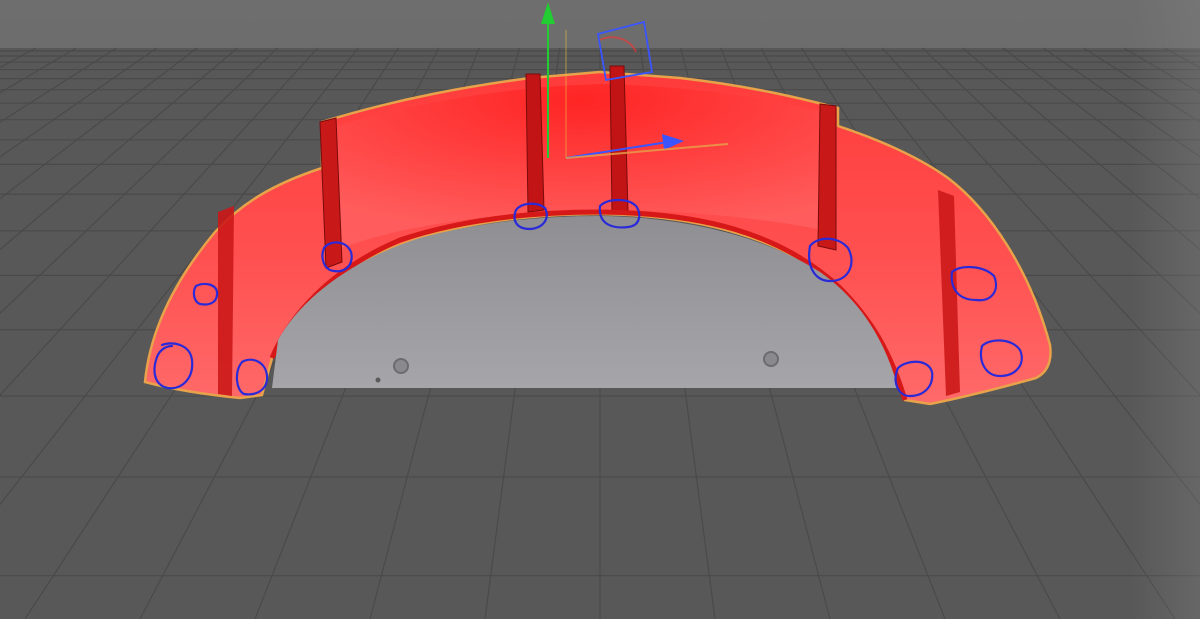 The height and width of the screenshot is (619, 1200). Describe the element at coordinates (827, 177) in the screenshot. I see `diffuser-strake-right` at that location.